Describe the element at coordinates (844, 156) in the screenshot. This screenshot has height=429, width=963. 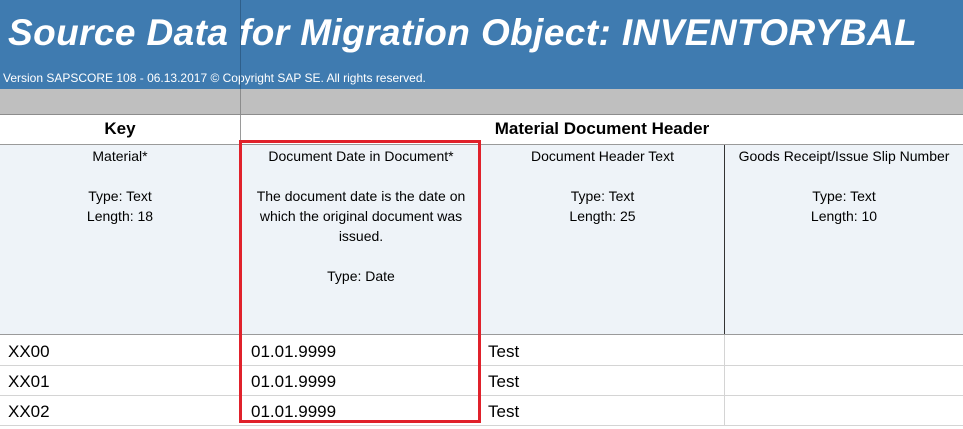
I see `field-slip-number-title: Goods Receipt/Issue Slip Number` at that location.